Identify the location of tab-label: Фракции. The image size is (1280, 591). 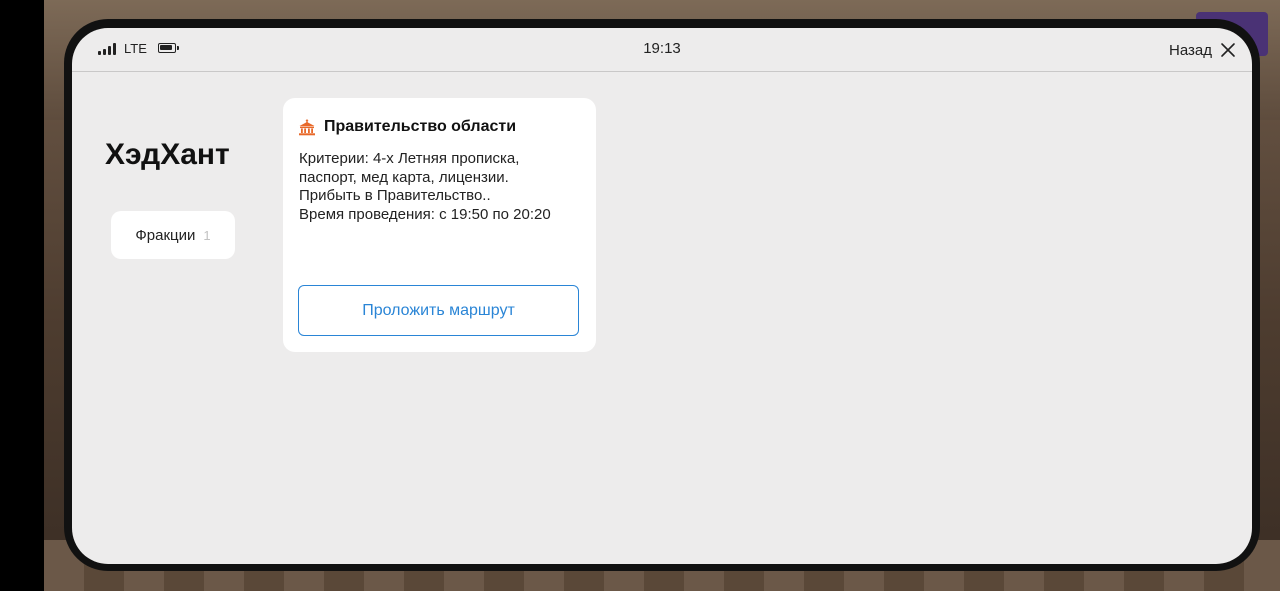
(165, 235).